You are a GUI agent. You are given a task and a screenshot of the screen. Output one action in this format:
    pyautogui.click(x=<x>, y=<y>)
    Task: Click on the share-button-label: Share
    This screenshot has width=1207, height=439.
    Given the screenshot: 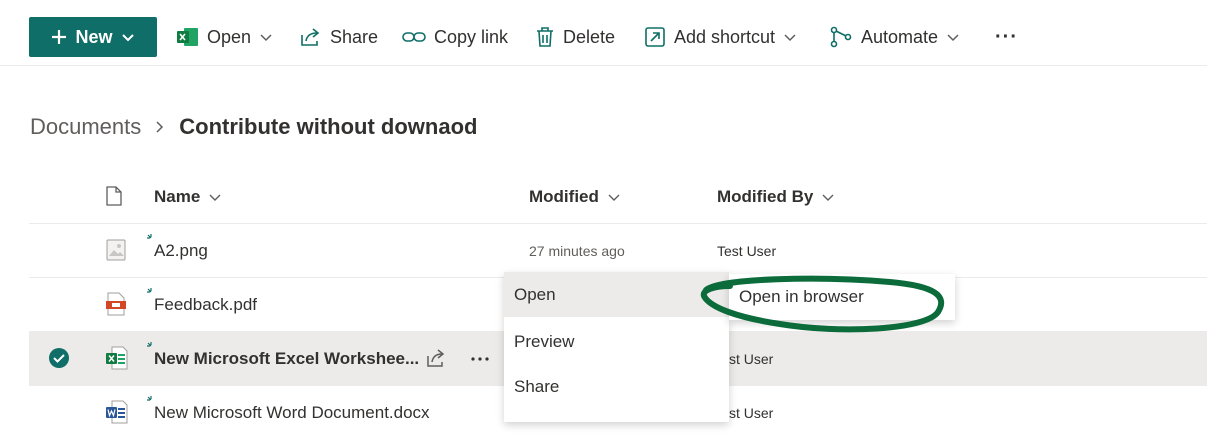 What is the action you would take?
    pyautogui.click(x=354, y=36)
    